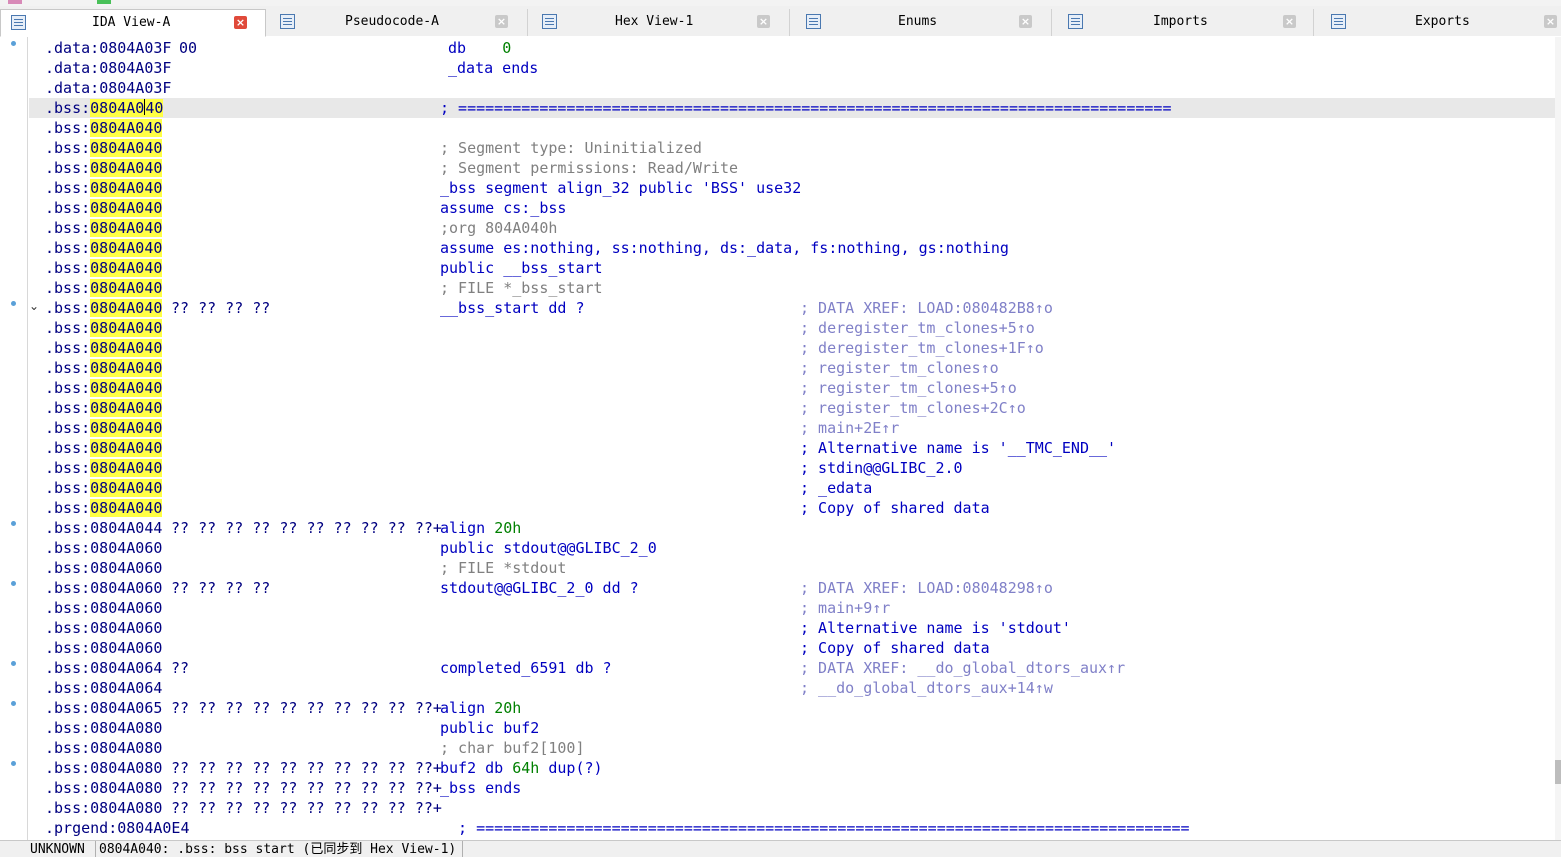 This screenshot has height=857, width=1561. What do you see at coordinates (512, 308) in the screenshot?
I see `instruction: __bss_start dd ?` at bounding box center [512, 308].